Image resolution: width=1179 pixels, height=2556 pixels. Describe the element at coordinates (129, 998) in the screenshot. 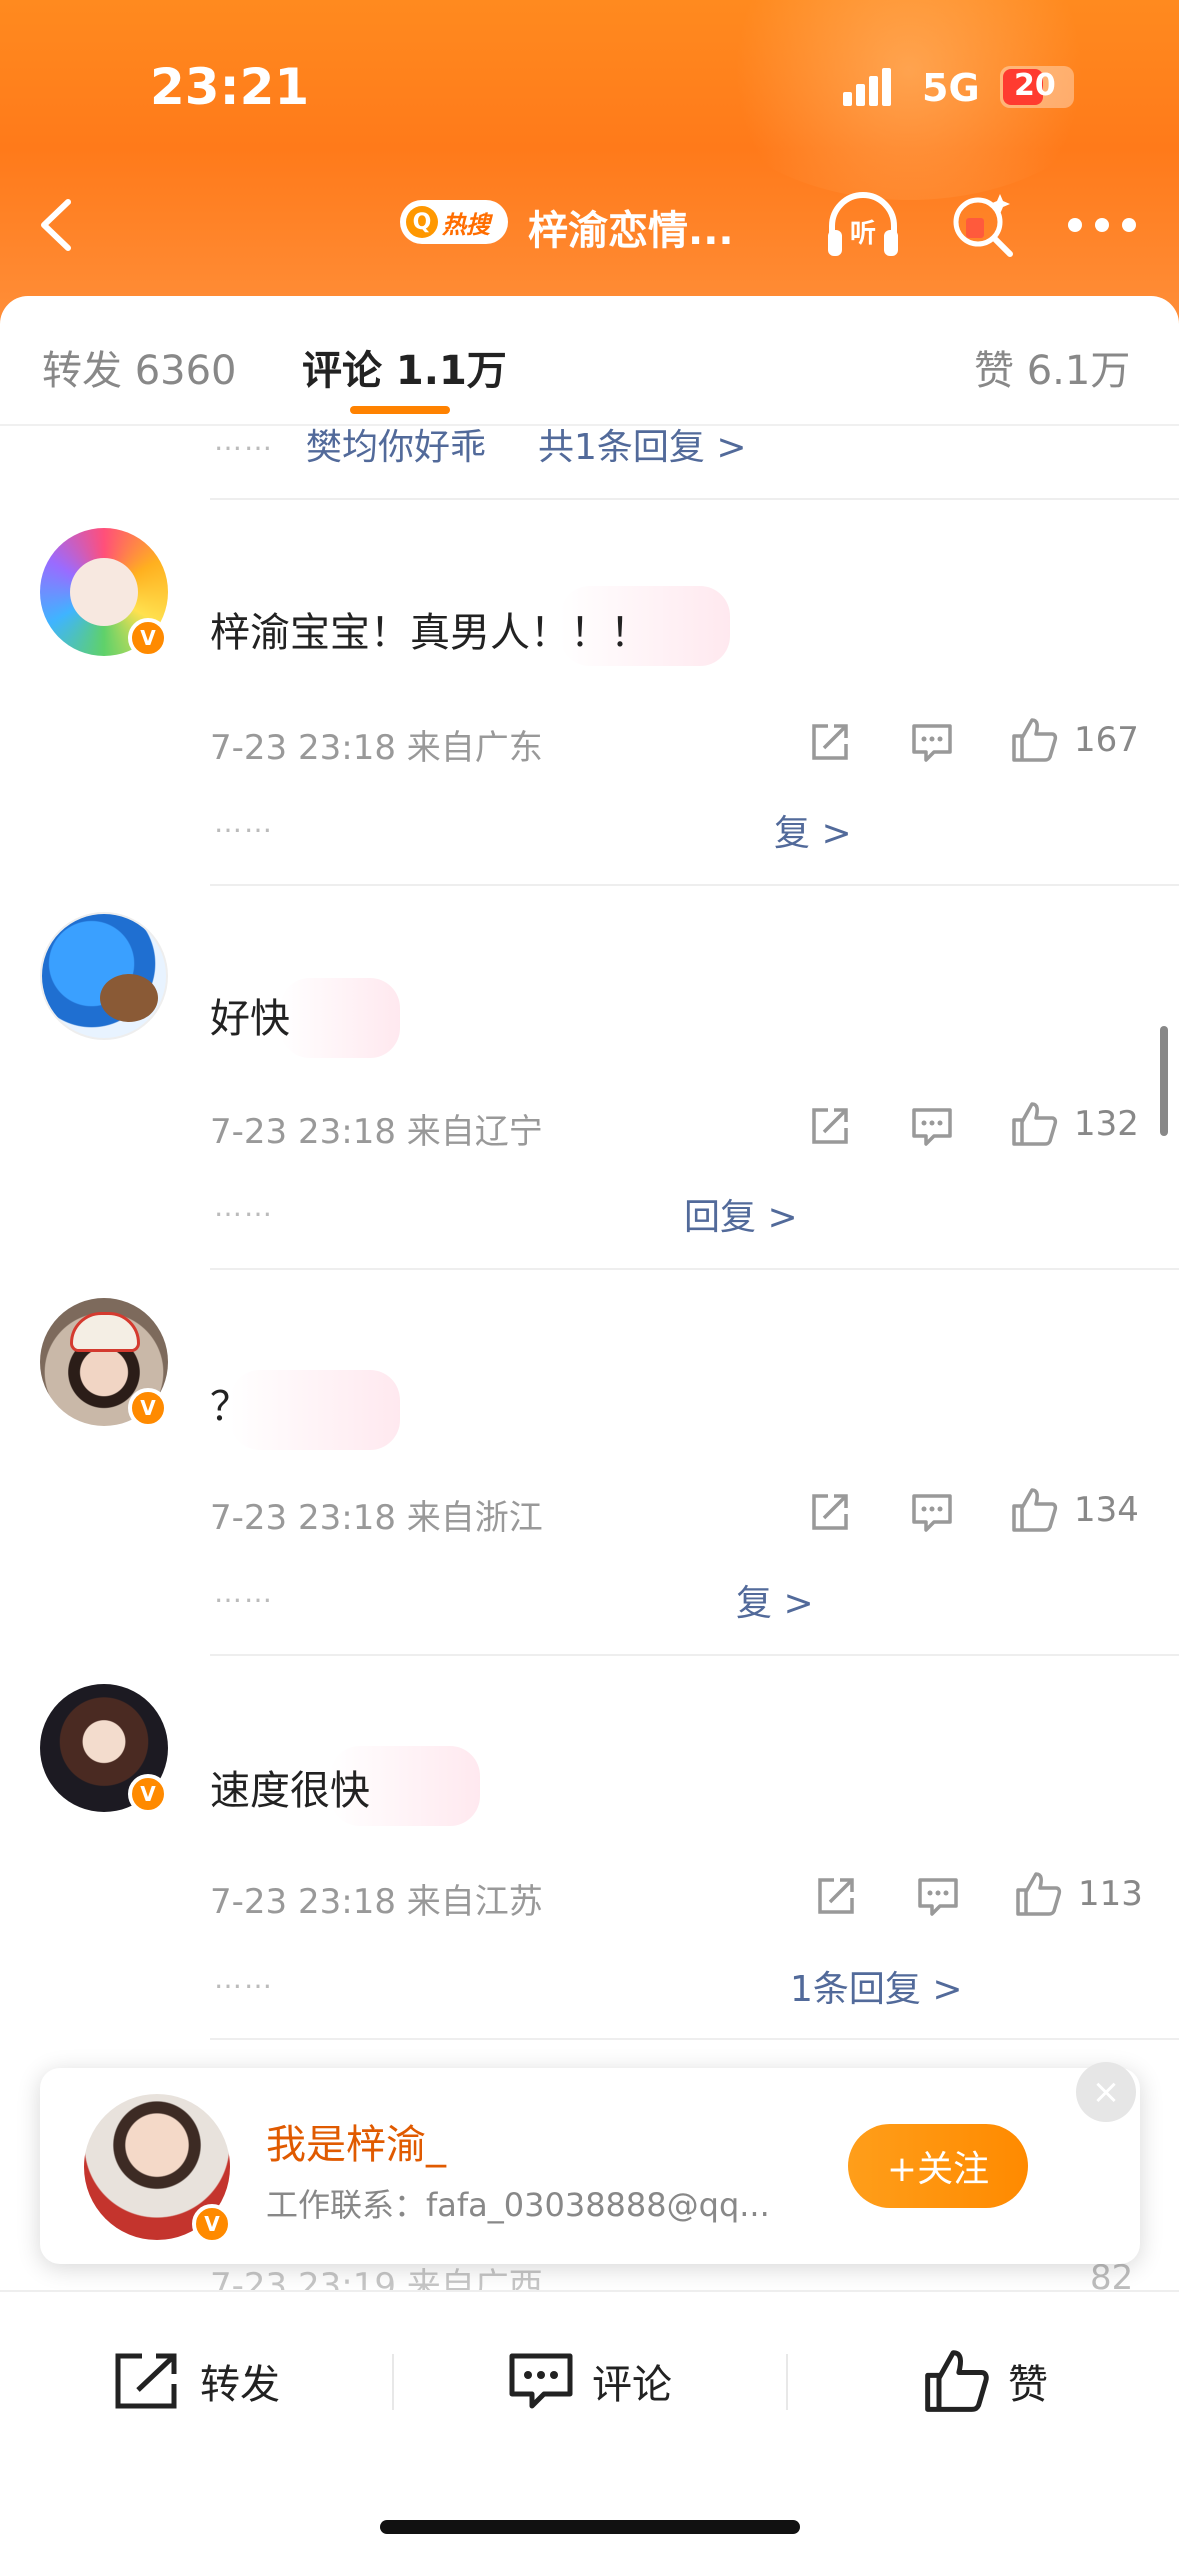

I see `avatar-creature` at that location.